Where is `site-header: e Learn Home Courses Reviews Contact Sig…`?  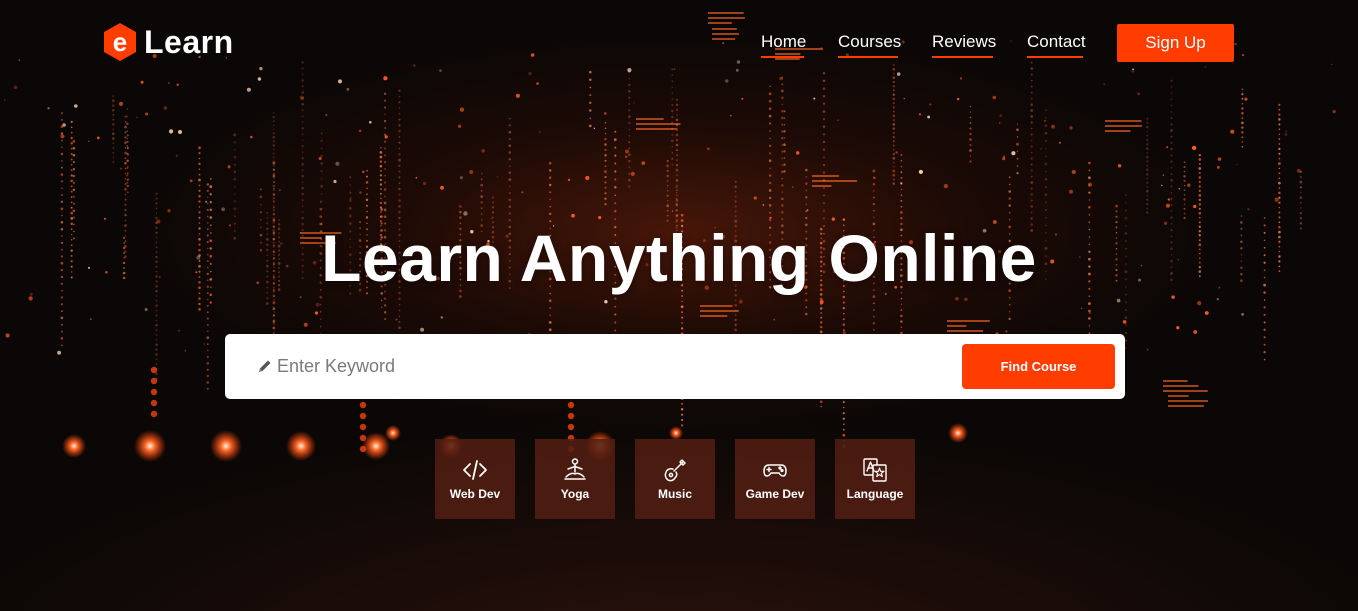 site-header: e Learn Home Courses Reviews Contact Sig… is located at coordinates (679, 45).